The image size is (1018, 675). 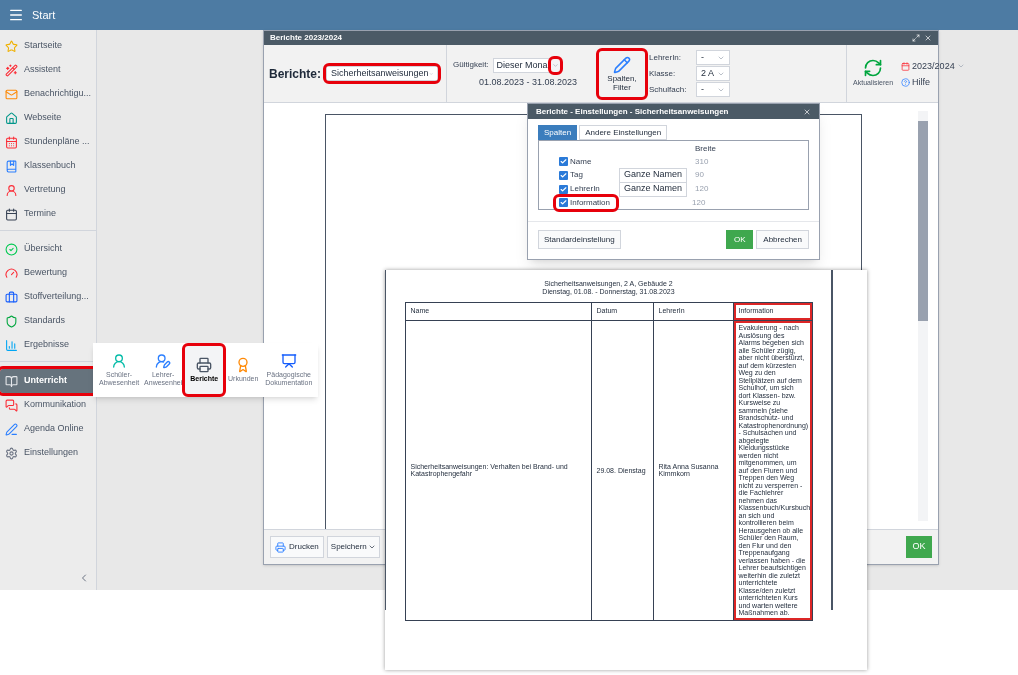 I want to click on chat-icon, so click(x=11, y=405).